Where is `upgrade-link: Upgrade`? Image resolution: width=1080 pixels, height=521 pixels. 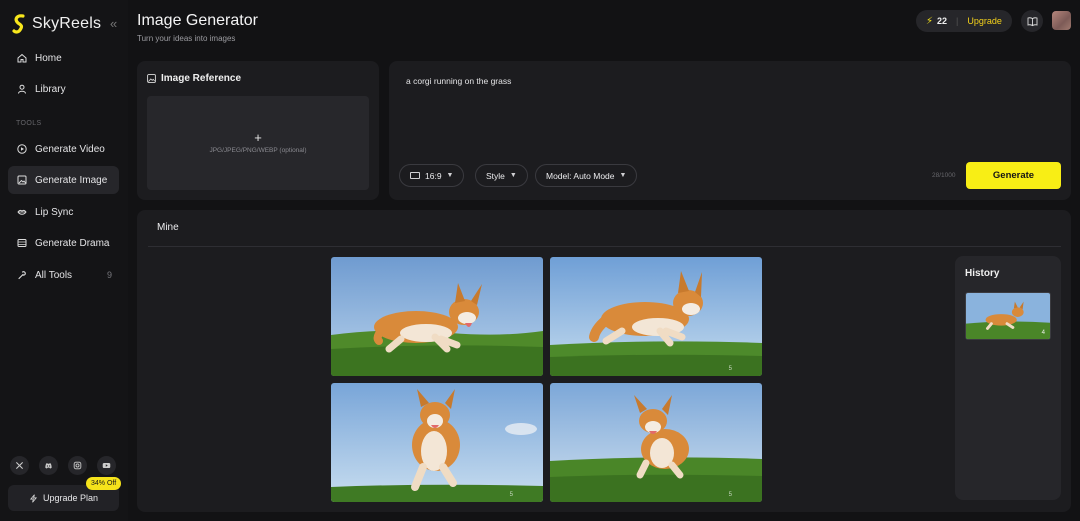 upgrade-link: Upgrade is located at coordinates (984, 21).